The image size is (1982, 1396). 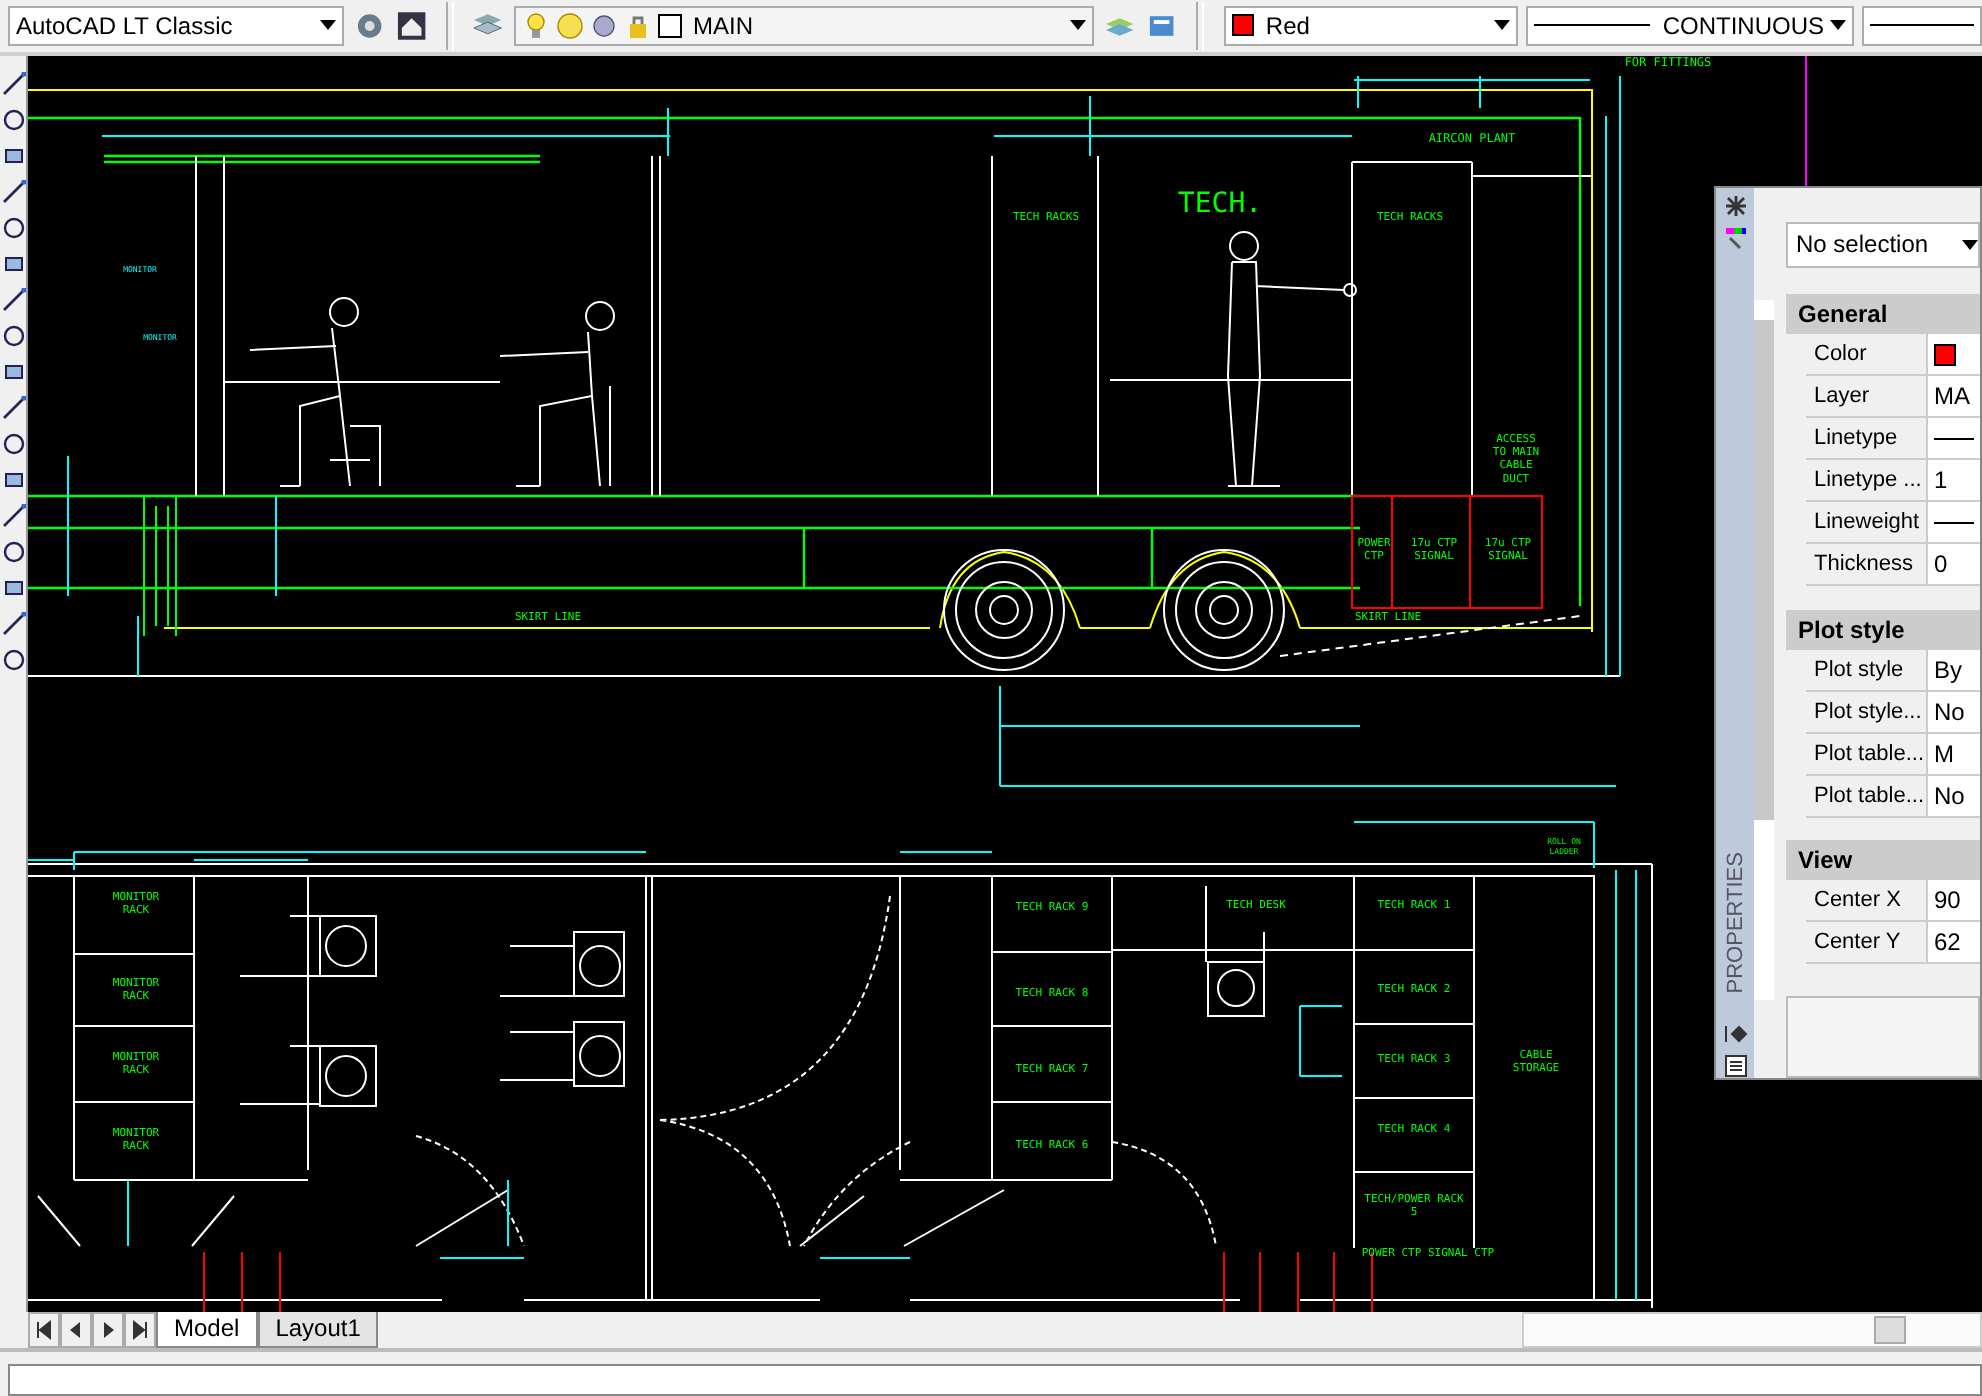 What do you see at coordinates (1883, 860) in the screenshot?
I see `section-header: View` at bounding box center [1883, 860].